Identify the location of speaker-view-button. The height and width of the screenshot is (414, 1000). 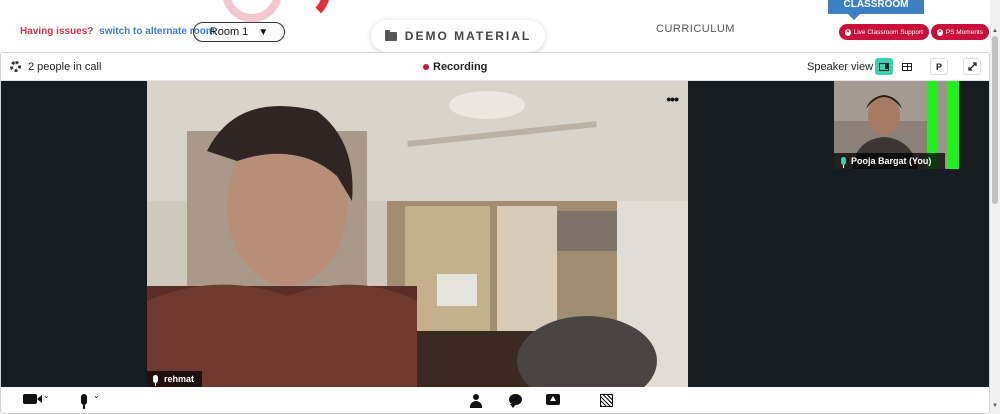
(884, 66).